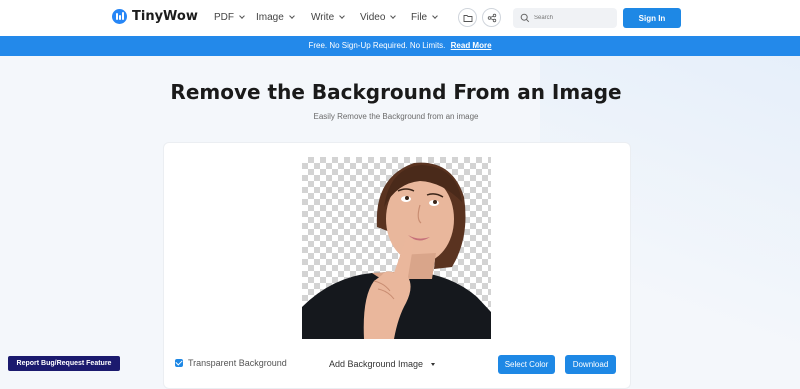 The image size is (800, 389). What do you see at coordinates (396, 92) in the screenshot?
I see `page-title: Remove the Background From an Image` at bounding box center [396, 92].